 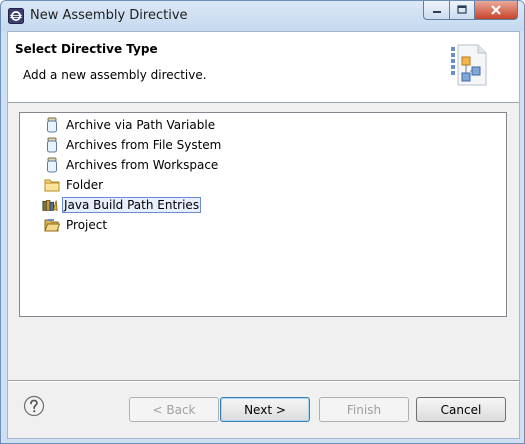 What do you see at coordinates (34, 406) in the screenshot?
I see `help-icon` at bounding box center [34, 406].